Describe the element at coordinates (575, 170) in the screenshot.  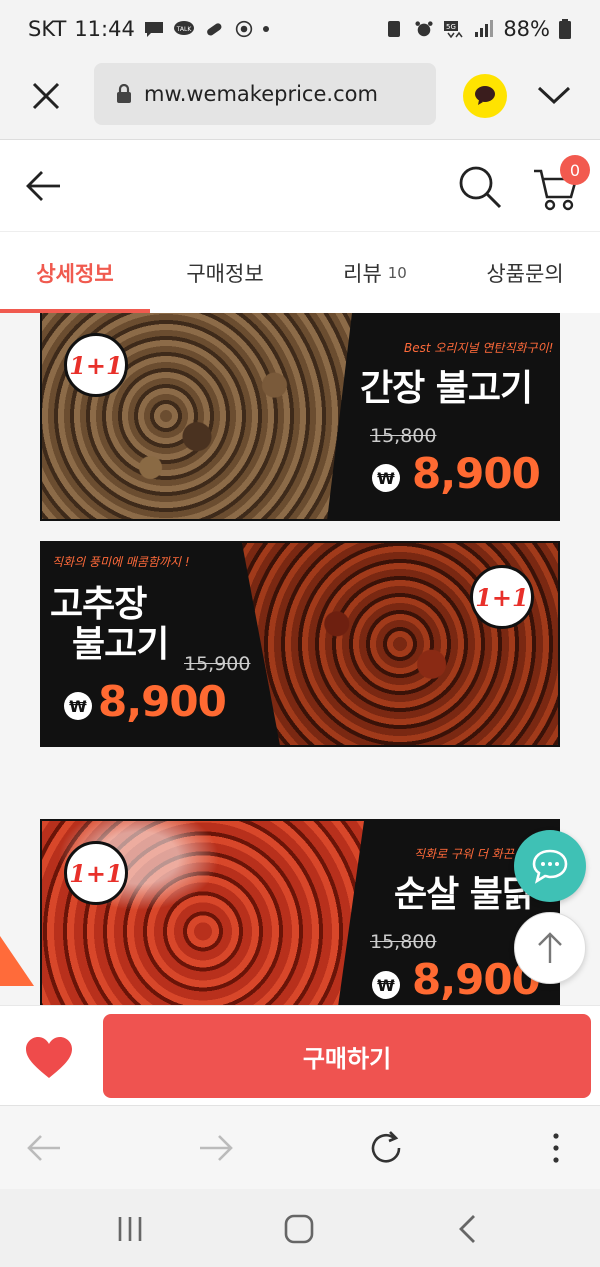
I see `cart-count-badge: 0` at that location.